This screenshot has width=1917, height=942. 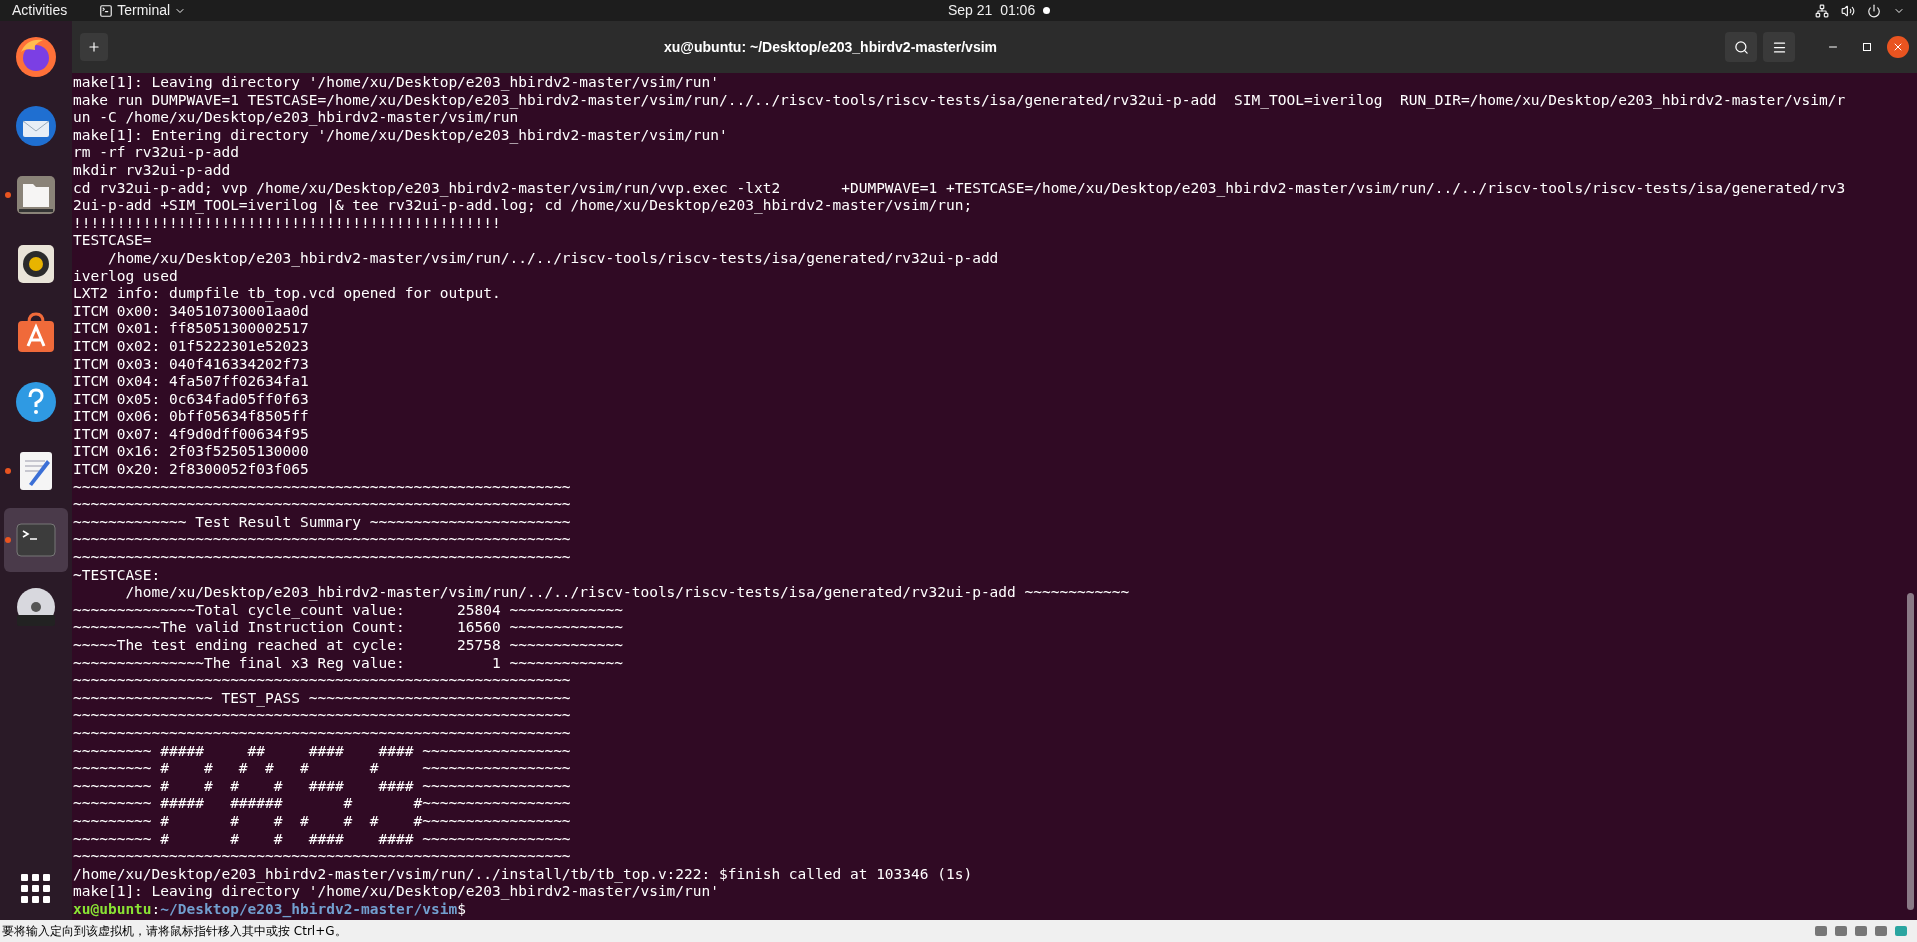 I want to click on output-line: /home/xu/Desktop/e203_hbirdv2-master/vsim/run/../install/tb/tb_top.v:222: $finish called at 103346 (1s), so click(x=523, y=874).